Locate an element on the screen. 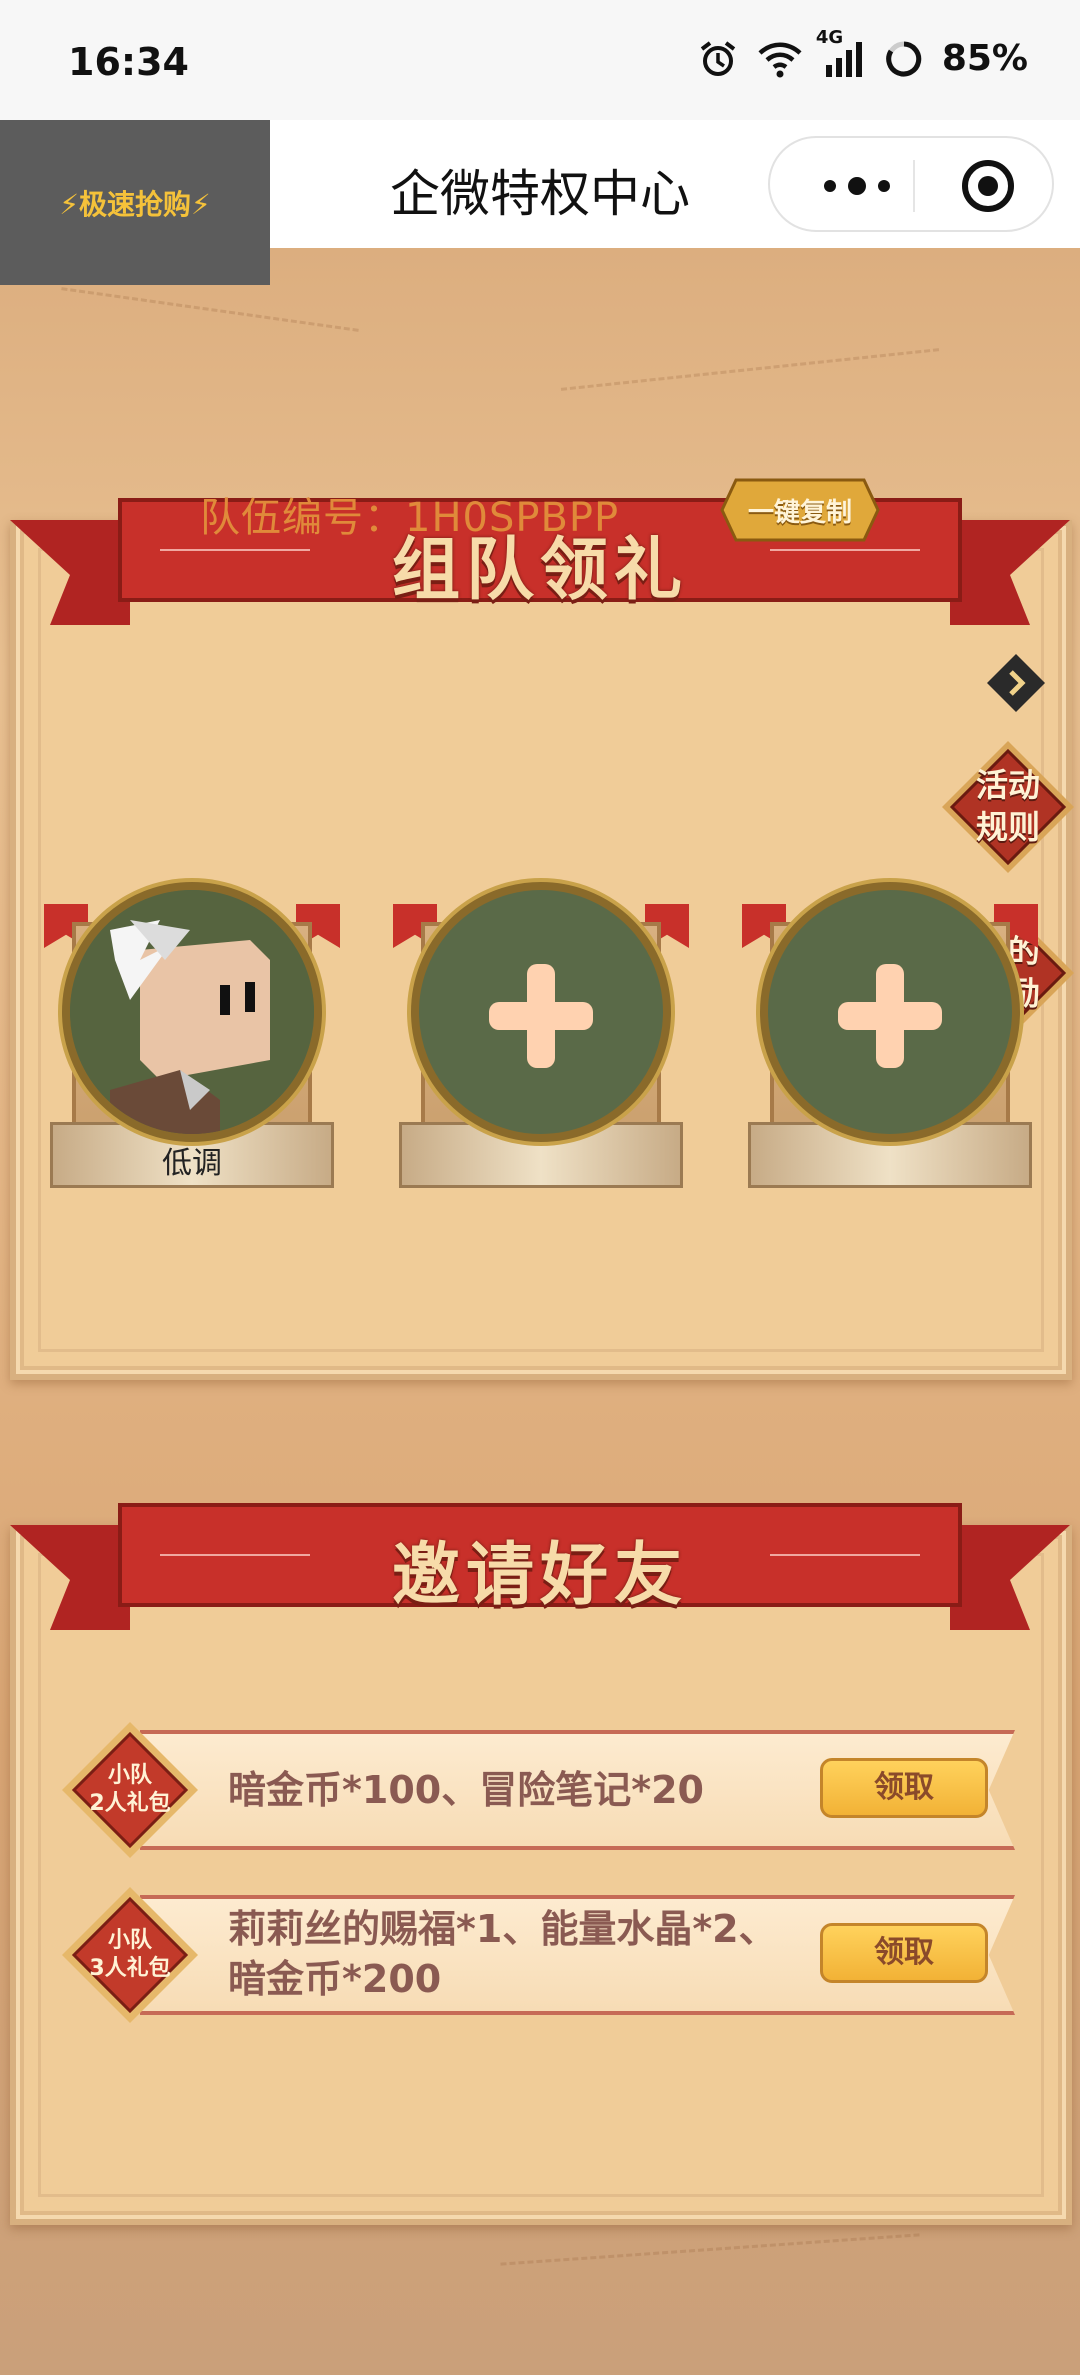 Image resolution: width=1080 pixels, height=2375 pixels. reward-row-3-person: 小队 3人礼包 莉莉丝的赐福*1、能量水晶*2、 暗金币*200 领取 is located at coordinates (540, 1955).